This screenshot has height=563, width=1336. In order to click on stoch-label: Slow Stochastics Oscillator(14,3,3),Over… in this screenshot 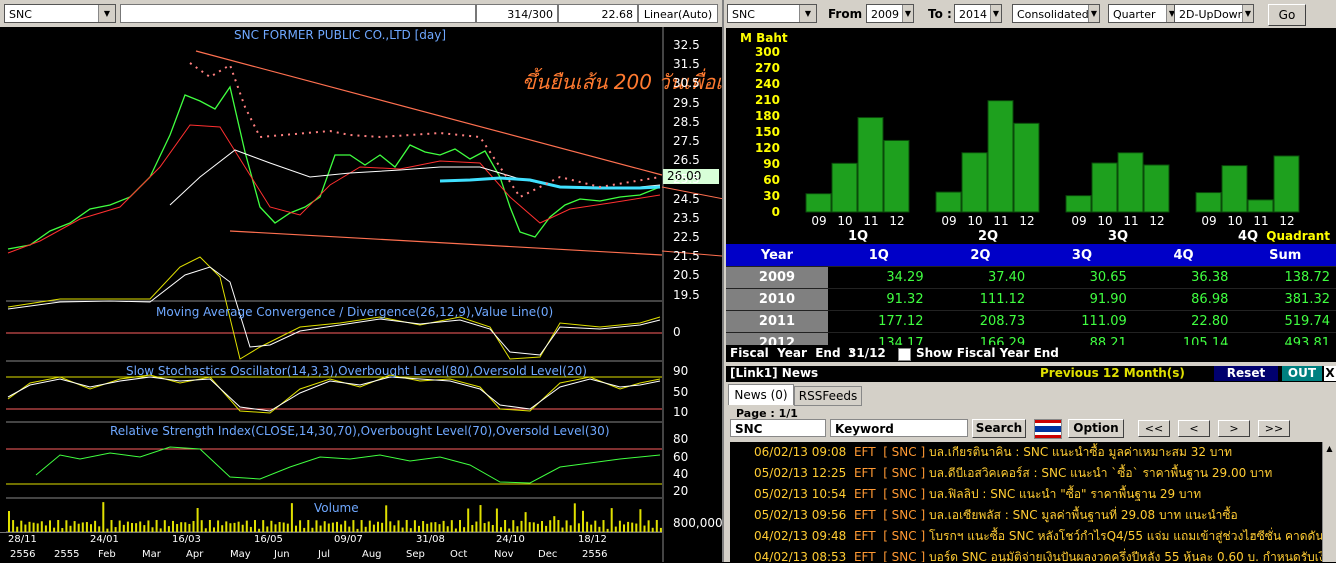, I will do `click(356, 371)`.